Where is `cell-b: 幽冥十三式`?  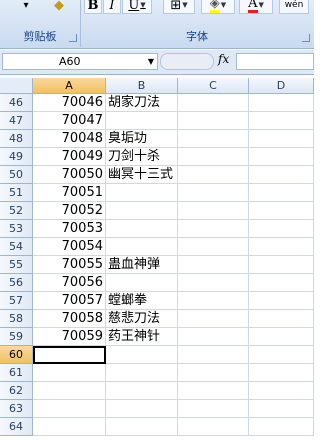 cell-b: 幽冥十三式 is located at coordinates (142, 175).